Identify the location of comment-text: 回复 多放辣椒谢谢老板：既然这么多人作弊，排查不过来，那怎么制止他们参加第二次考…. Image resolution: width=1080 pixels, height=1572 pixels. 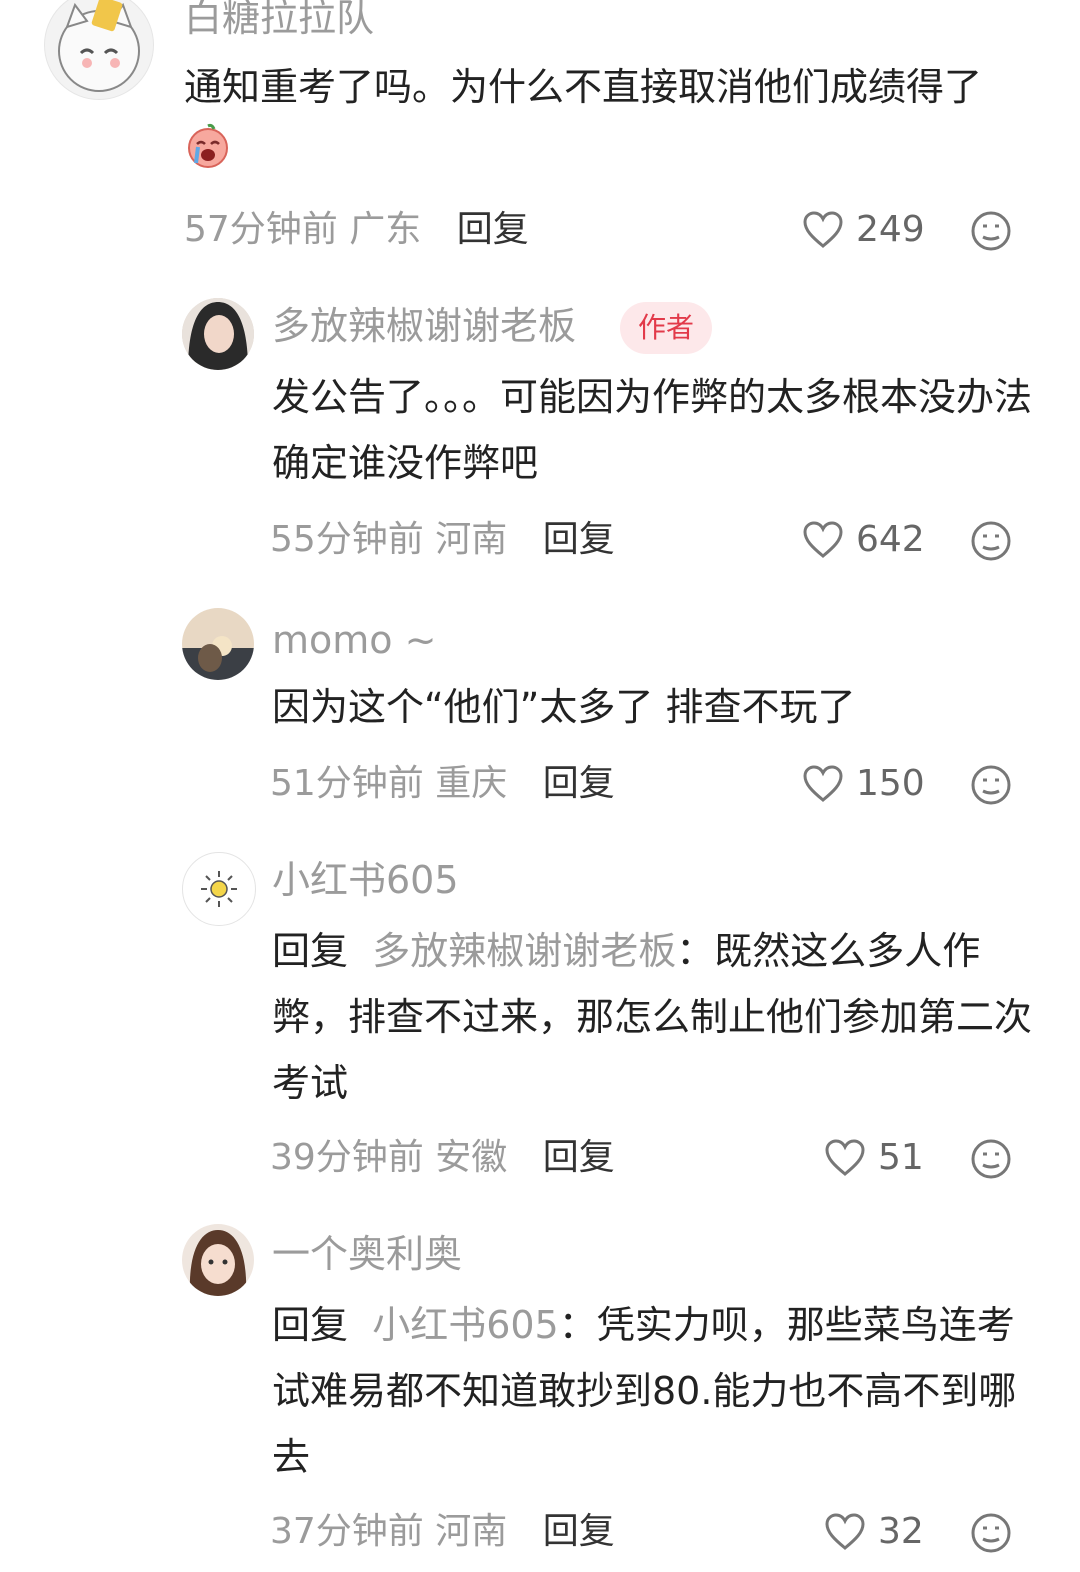
(652, 1017).